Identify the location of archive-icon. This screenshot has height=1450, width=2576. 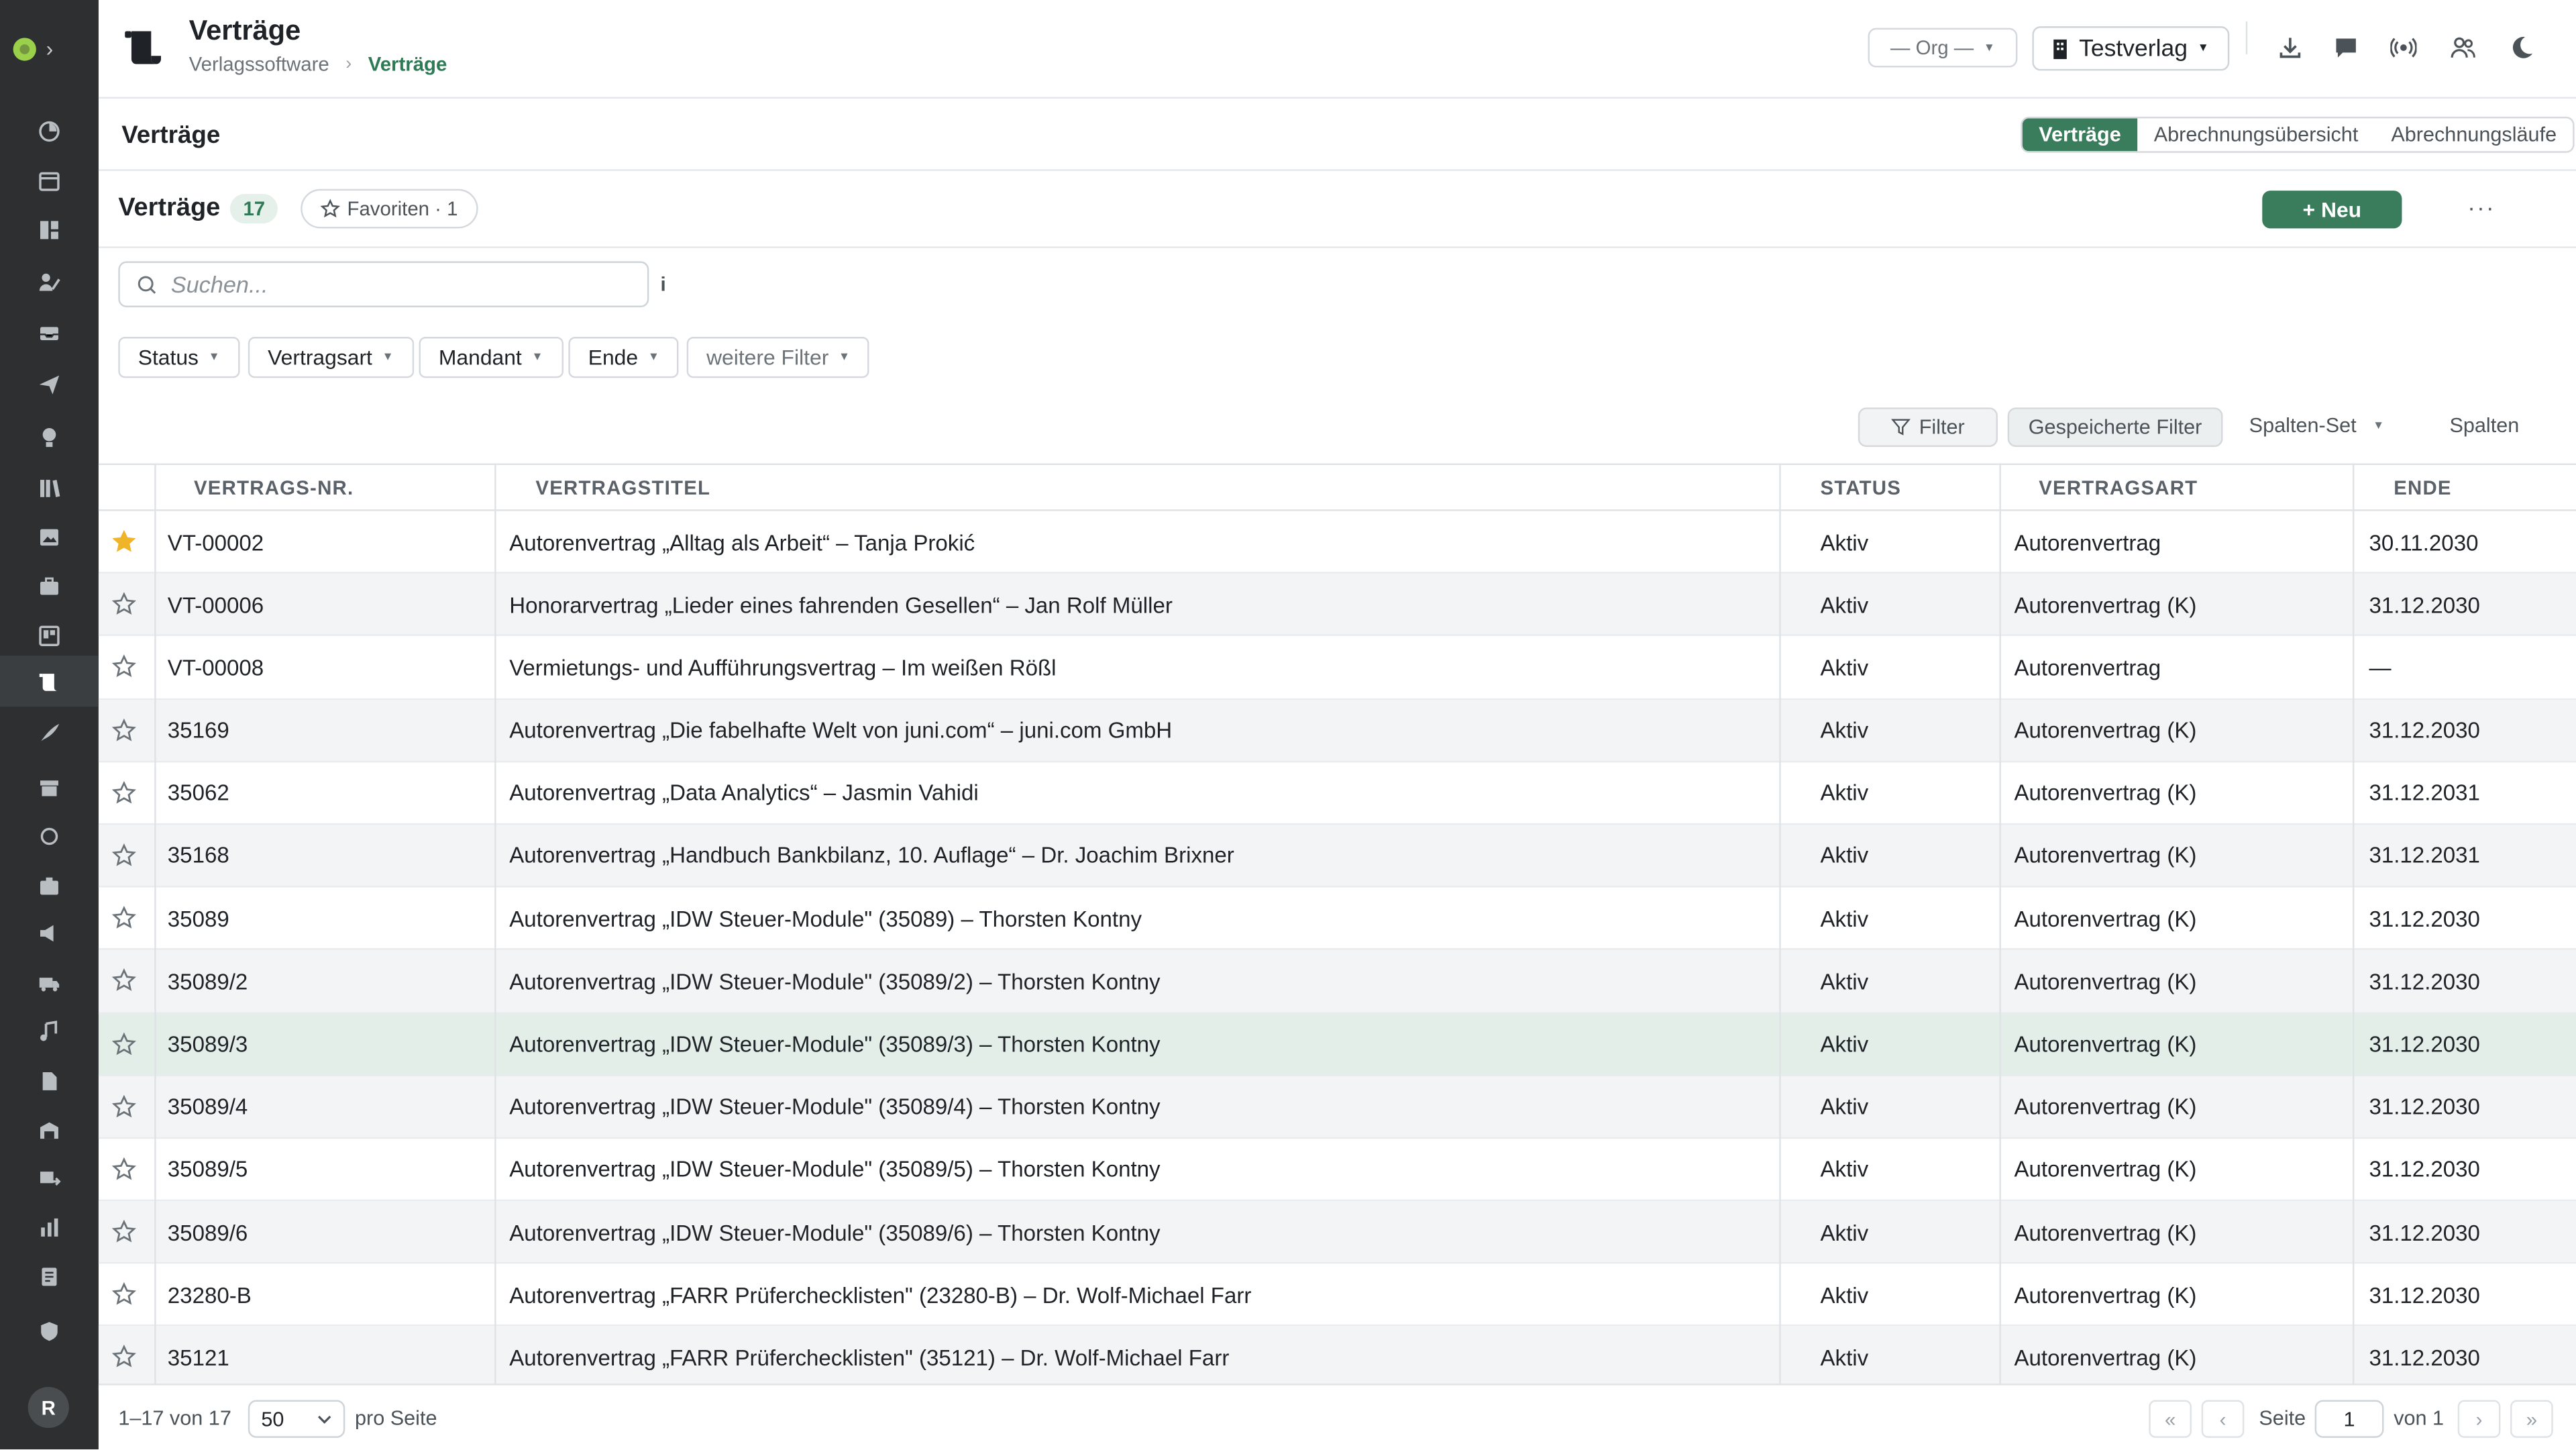
(49, 786).